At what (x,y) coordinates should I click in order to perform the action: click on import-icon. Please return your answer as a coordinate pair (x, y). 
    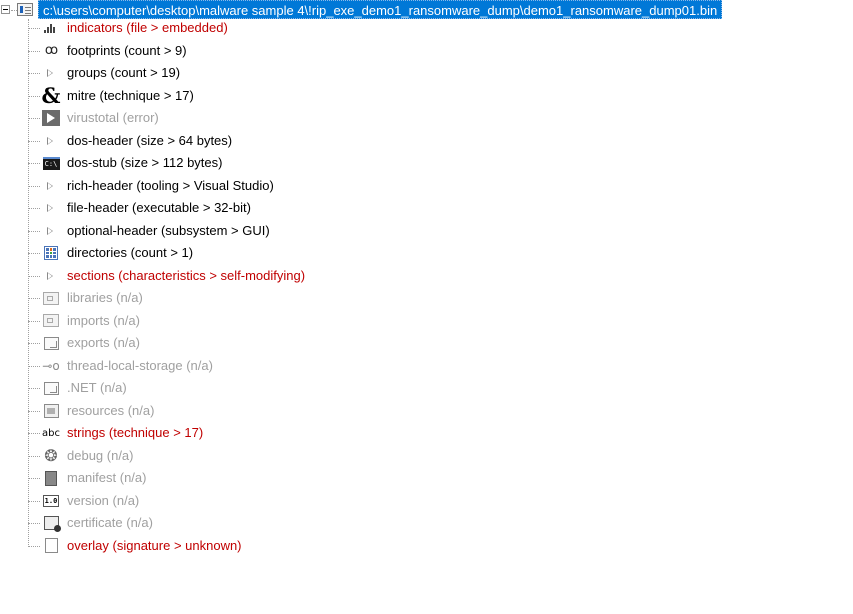
    Looking at the image, I should click on (51, 321).